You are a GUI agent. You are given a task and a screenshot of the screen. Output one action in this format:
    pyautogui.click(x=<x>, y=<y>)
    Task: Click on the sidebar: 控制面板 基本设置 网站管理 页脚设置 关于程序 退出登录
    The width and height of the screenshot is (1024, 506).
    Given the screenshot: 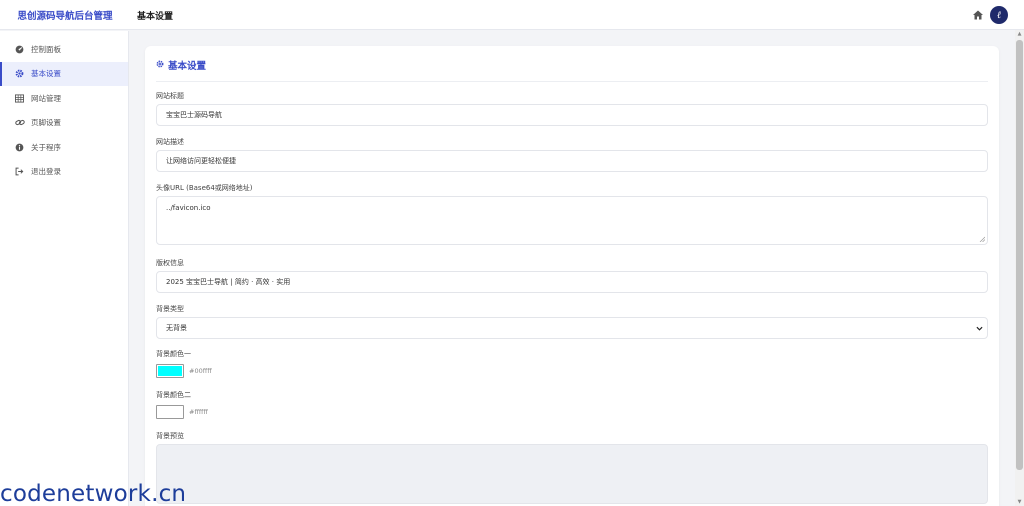 What is the action you would take?
    pyautogui.click(x=64, y=268)
    